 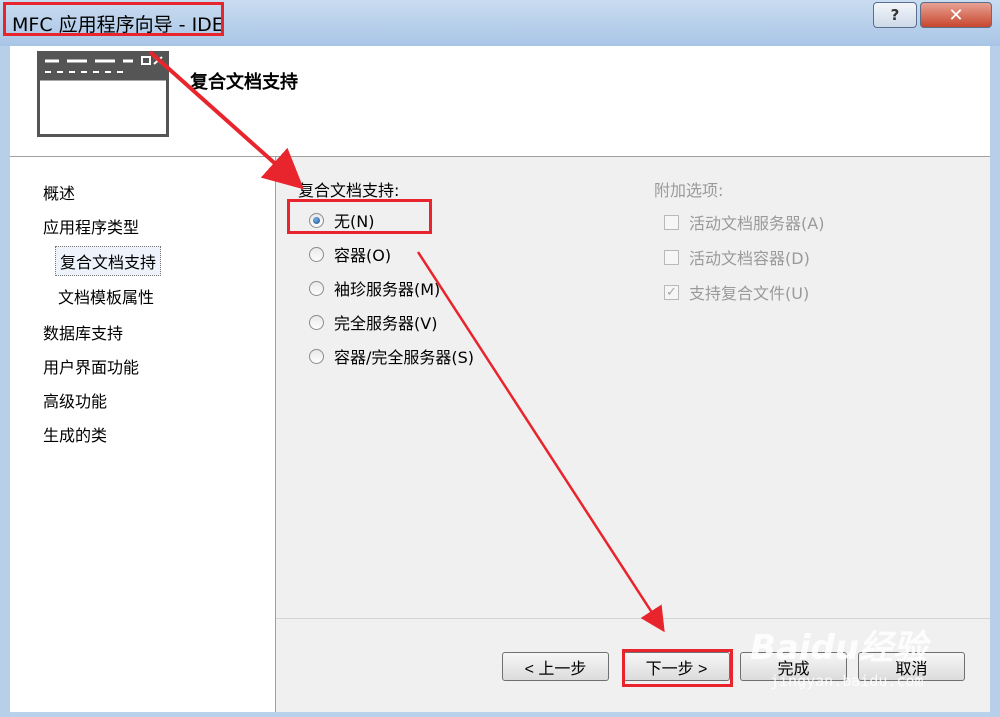 I want to click on nav-item-compound-doc: 复合文档支持, so click(x=108, y=261).